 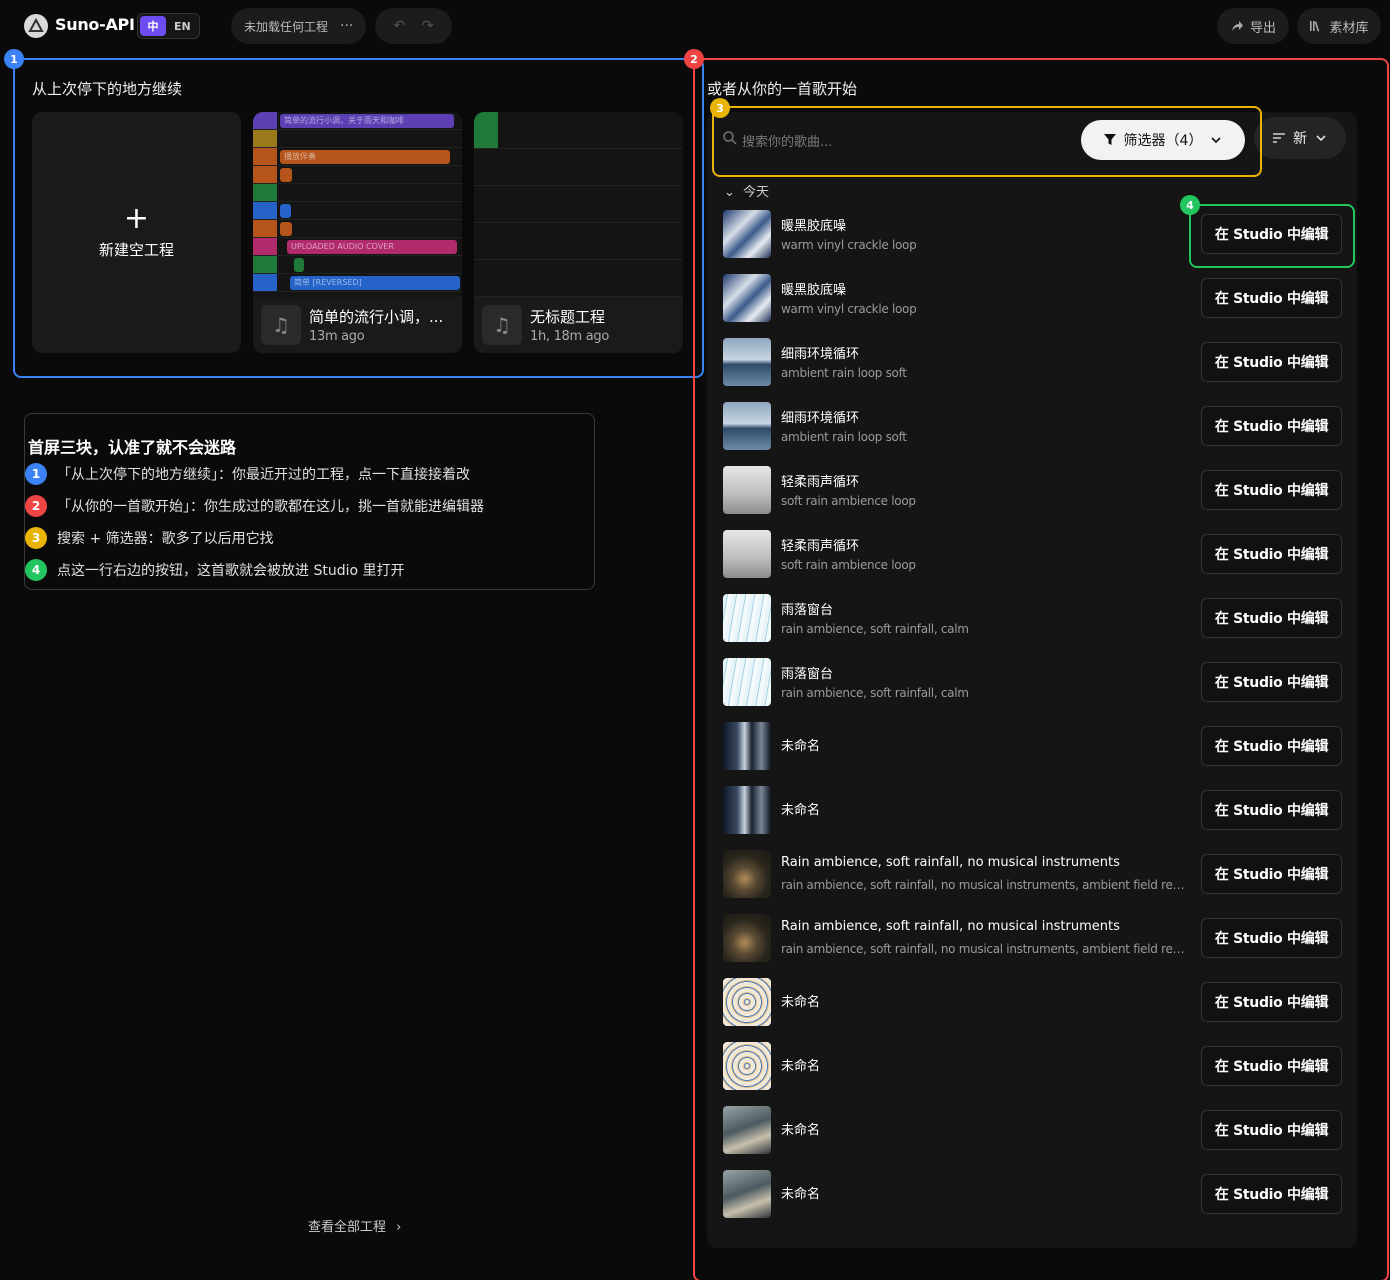 What do you see at coordinates (848, 501) in the screenshot?
I see `song-subtitle: soft rain ambience loop` at bounding box center [848, 501].